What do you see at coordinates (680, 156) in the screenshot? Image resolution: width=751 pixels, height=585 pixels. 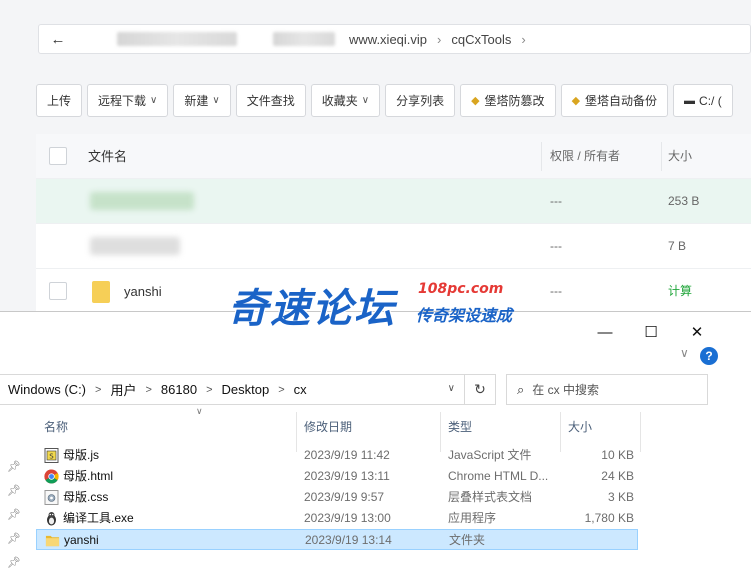 I see `header-size: 大小` at bounding box center [680, 156].